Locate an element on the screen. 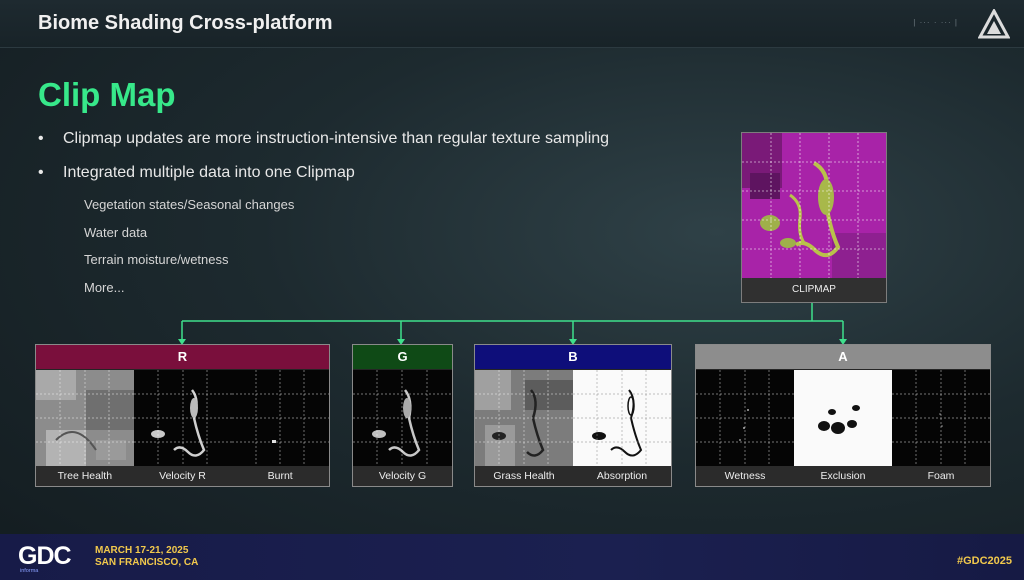 The width and height of the screenshot is (1024, 580). clipmap-figure: CLIPMAP is located at coordinates (814, 217).